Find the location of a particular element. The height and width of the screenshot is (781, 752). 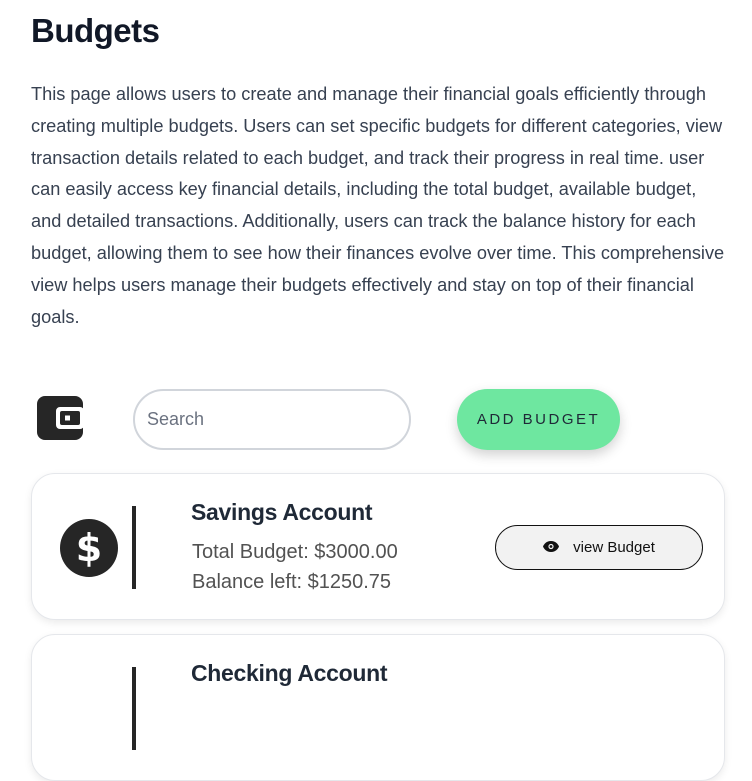

total-budget: Total Budget: $3000.00 is located at coordinates (295, 552).